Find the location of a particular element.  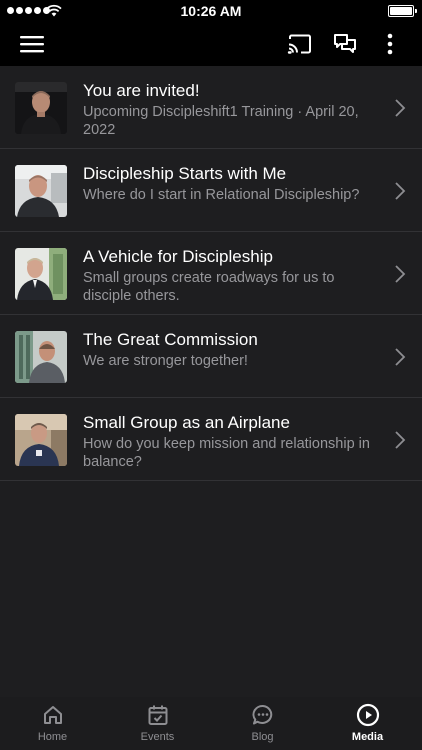

chat-bubbles-icon is located at coordinates (345, 43).